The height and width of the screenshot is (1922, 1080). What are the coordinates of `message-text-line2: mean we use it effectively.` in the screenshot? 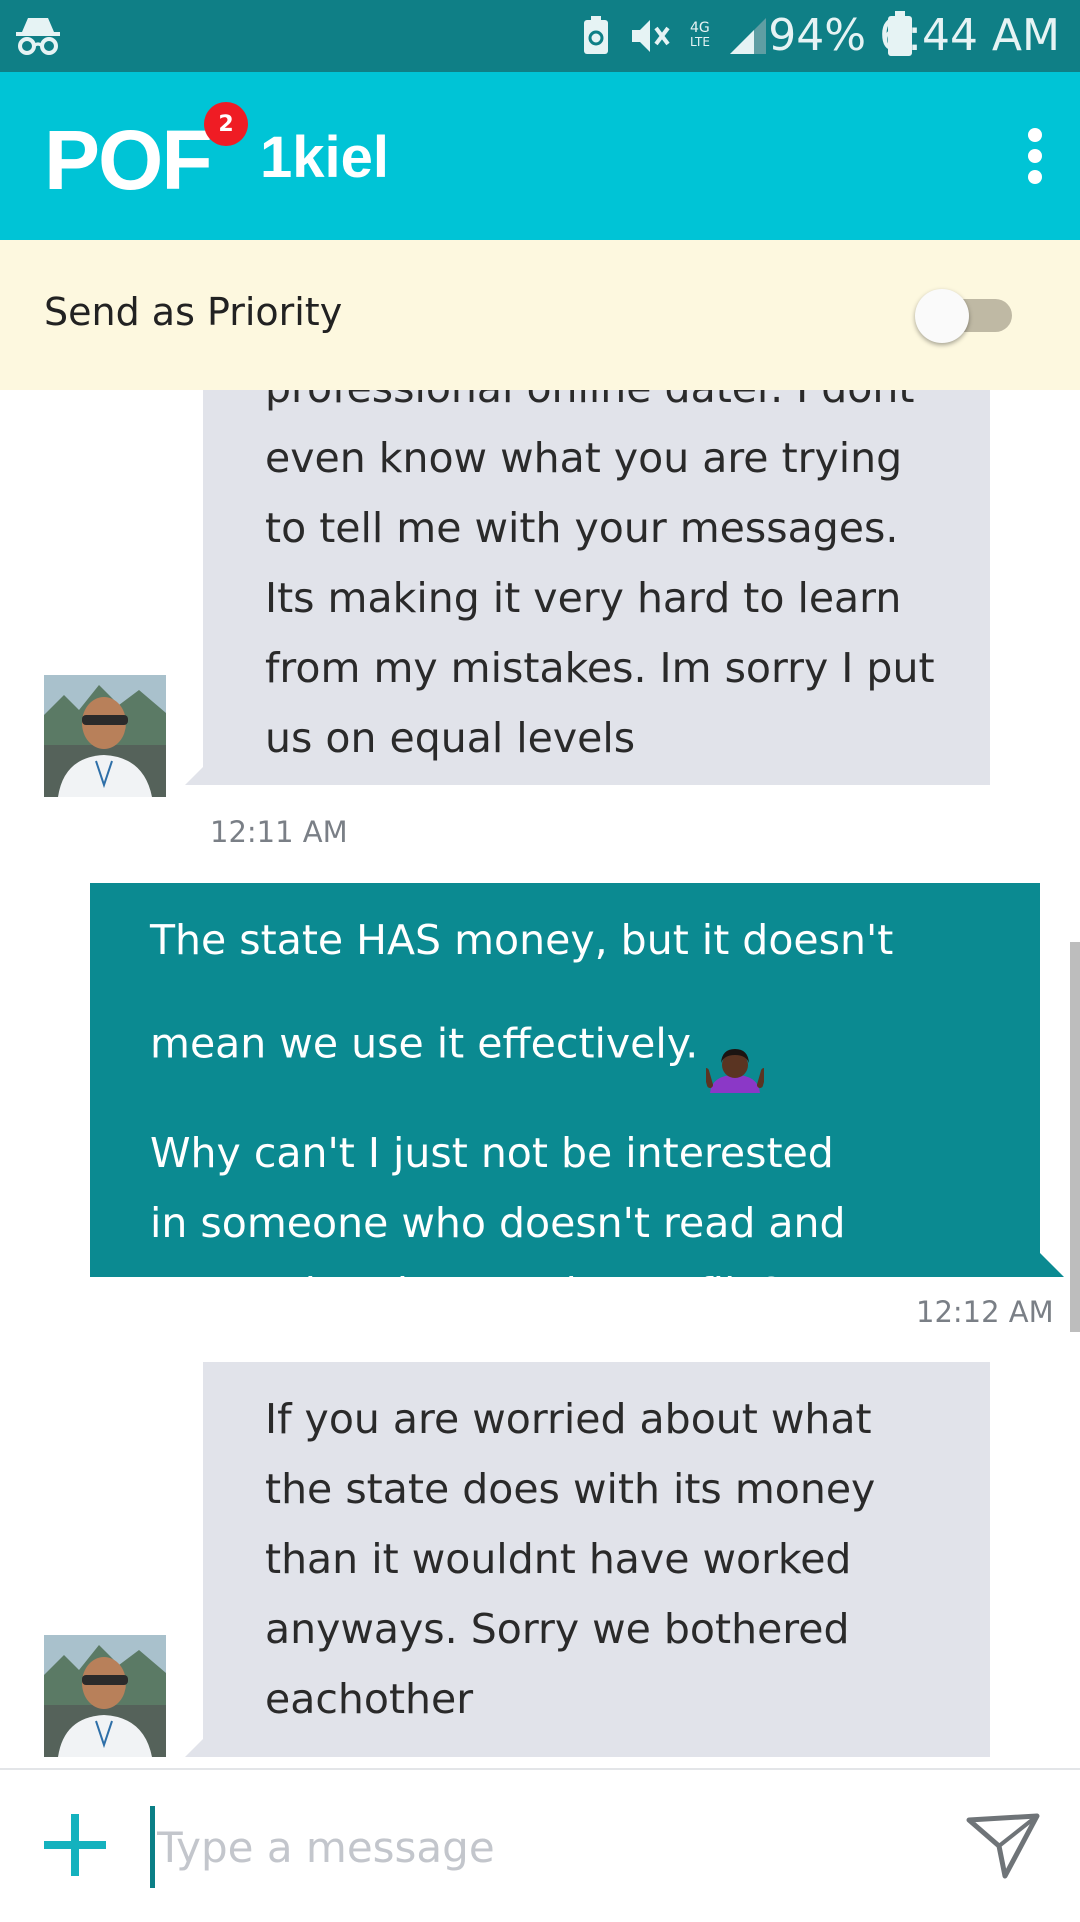 It's located at (424, 1043).